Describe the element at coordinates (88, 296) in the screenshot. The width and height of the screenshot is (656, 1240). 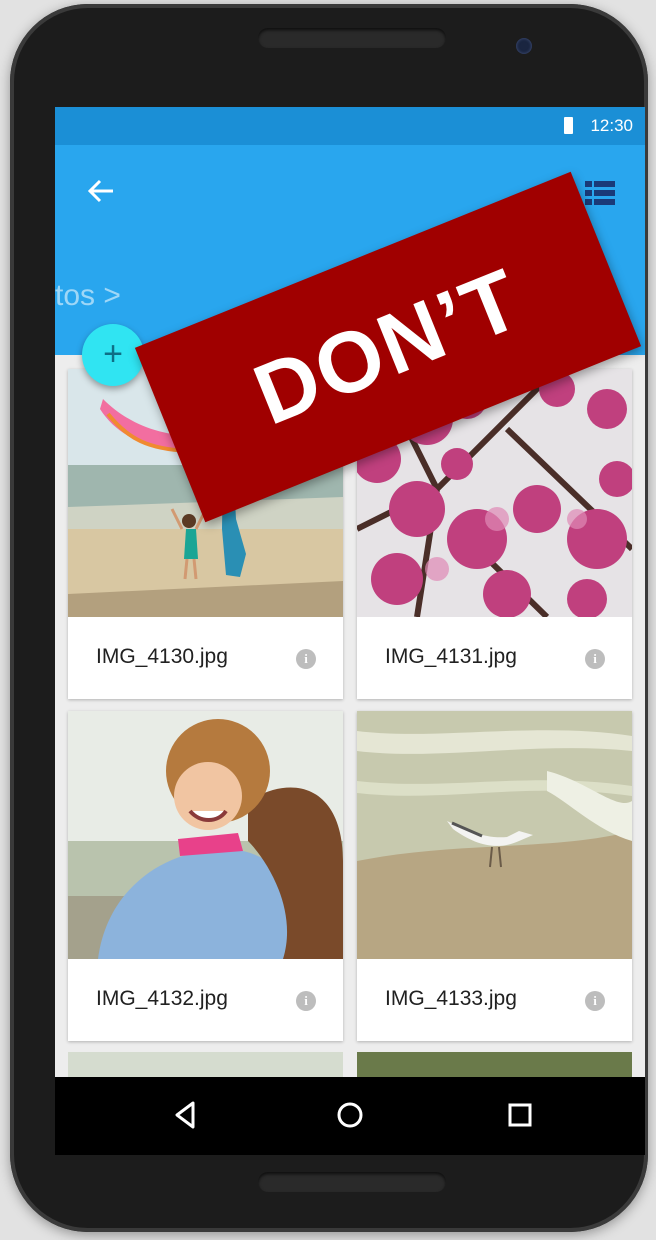
I see `breadcrumb: tos >` at that location.